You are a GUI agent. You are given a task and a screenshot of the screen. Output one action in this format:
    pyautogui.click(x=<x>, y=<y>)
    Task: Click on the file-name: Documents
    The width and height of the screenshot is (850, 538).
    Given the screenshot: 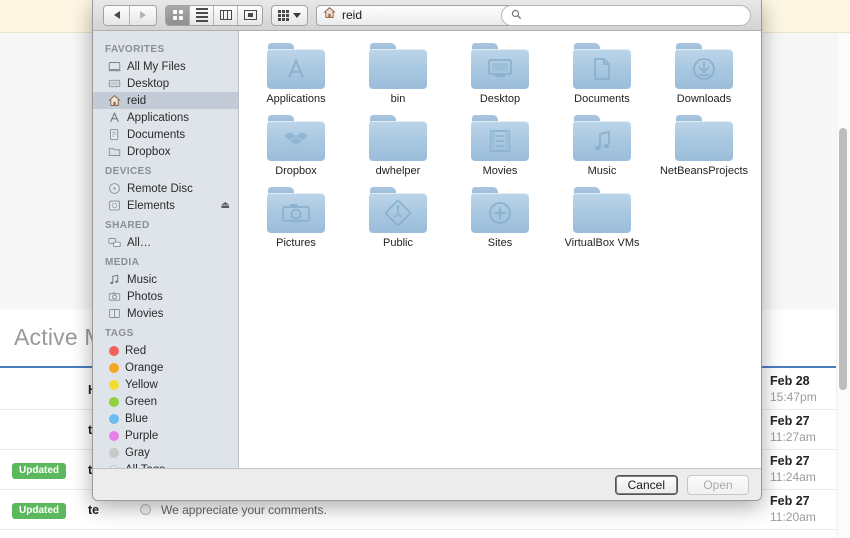 What is the action you would take?
    pyautogui.click(x=602, y=99)
    